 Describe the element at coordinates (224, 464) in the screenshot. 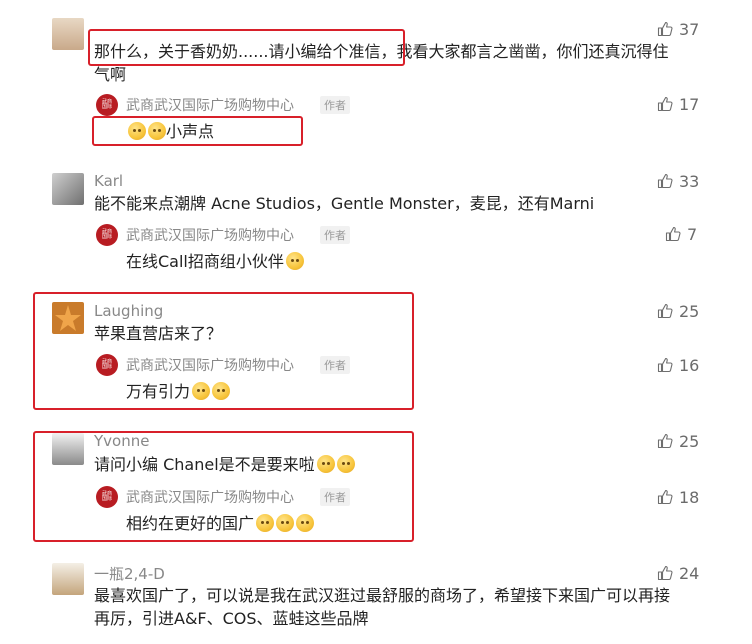

I see `comment-text: 请问小编 Chanel是不是要来啦` at that location.